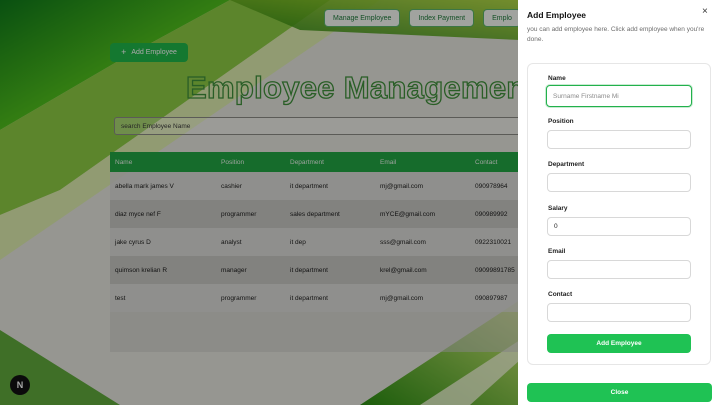 The width and height of the screenshot is (720, 405). I want to click on close-icon: ×, so click(705, 11).